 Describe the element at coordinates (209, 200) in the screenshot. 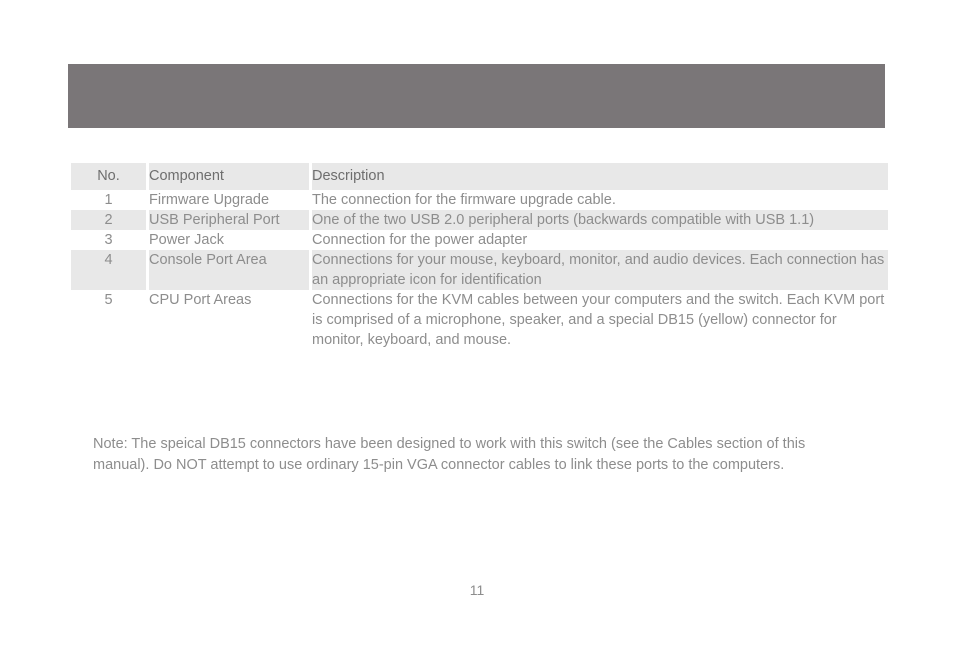

I see `cell-component: Firmware Upgrade` at that location.